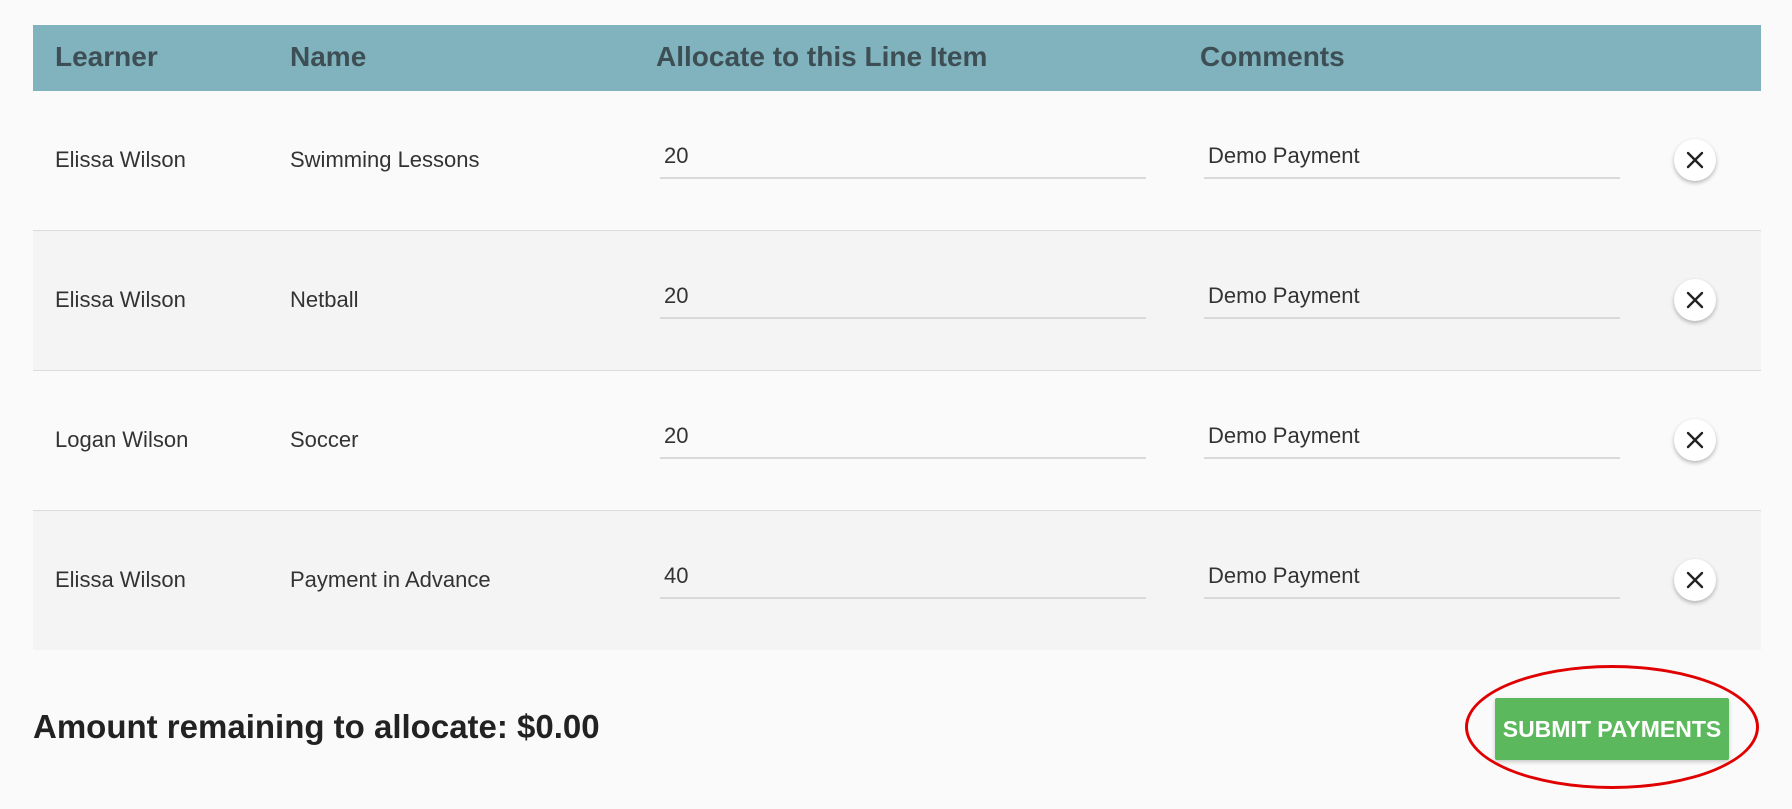 Image resolution: width=1792 pixels, height=809 pixels. Describe the element at coordinates (1272, 56) in the screenshot. I see `header-comments: Comments` at that location.